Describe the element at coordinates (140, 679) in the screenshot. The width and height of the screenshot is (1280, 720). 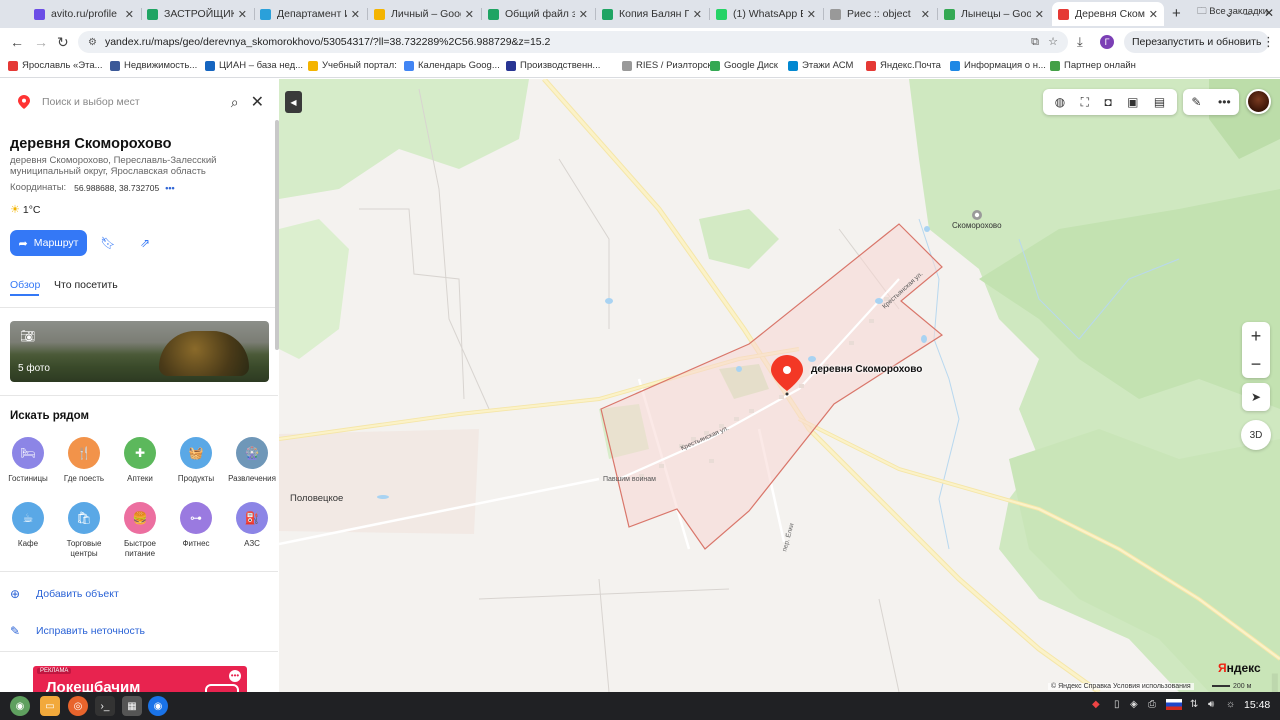
I see `ad-banner: РЕКЛАМА Локешбачим •••` at that location.